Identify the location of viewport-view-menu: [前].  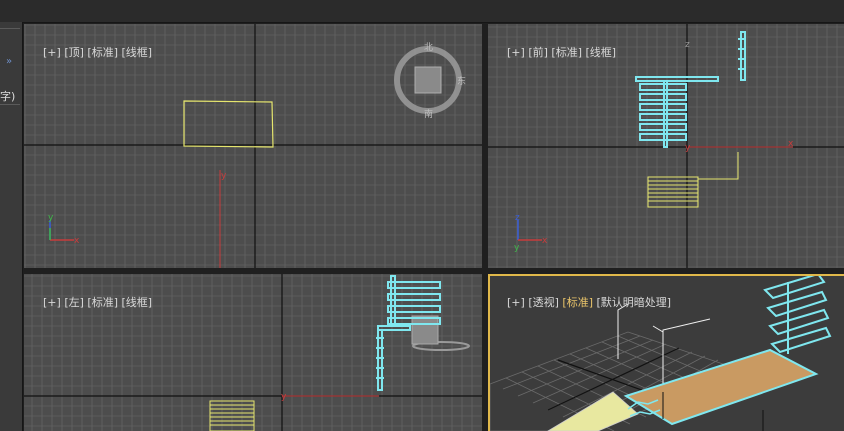
(538, 52).